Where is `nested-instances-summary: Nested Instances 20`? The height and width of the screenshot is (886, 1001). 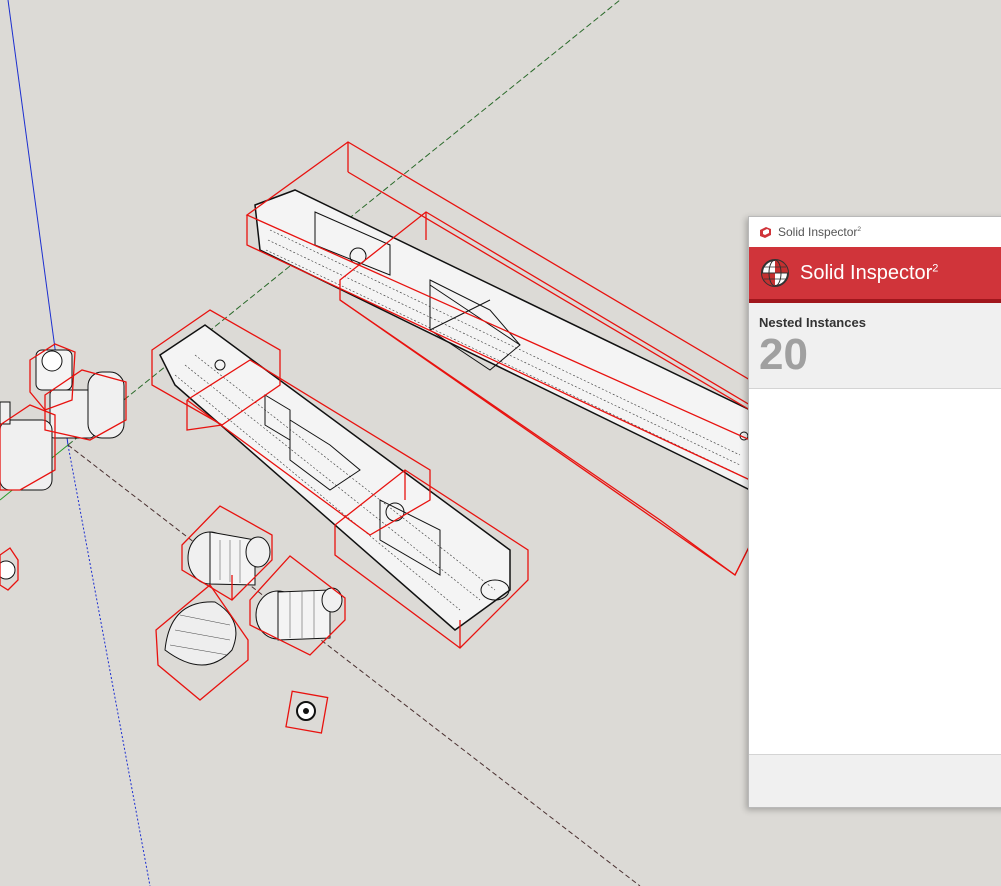
nested-instances-summary: Nested Instances 20 is located at coordinates (875, 346).